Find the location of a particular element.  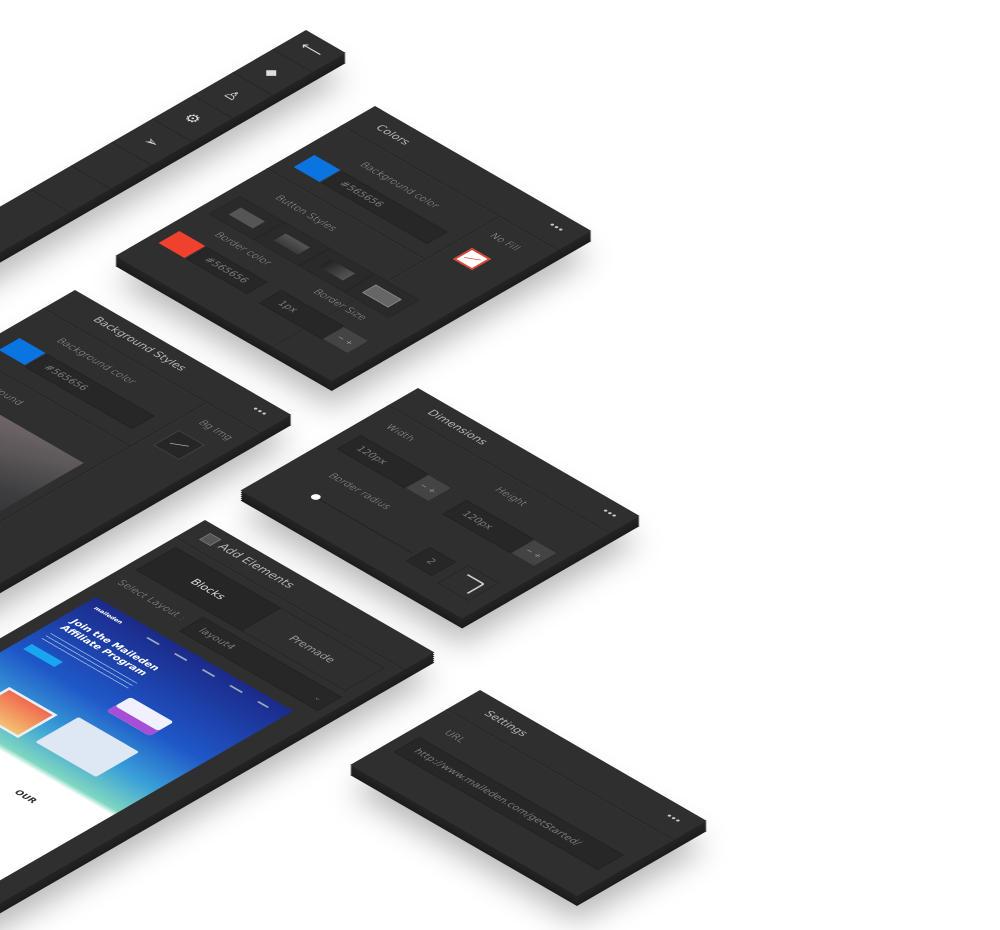

bg-img-button is located at coordinates (178, 445).